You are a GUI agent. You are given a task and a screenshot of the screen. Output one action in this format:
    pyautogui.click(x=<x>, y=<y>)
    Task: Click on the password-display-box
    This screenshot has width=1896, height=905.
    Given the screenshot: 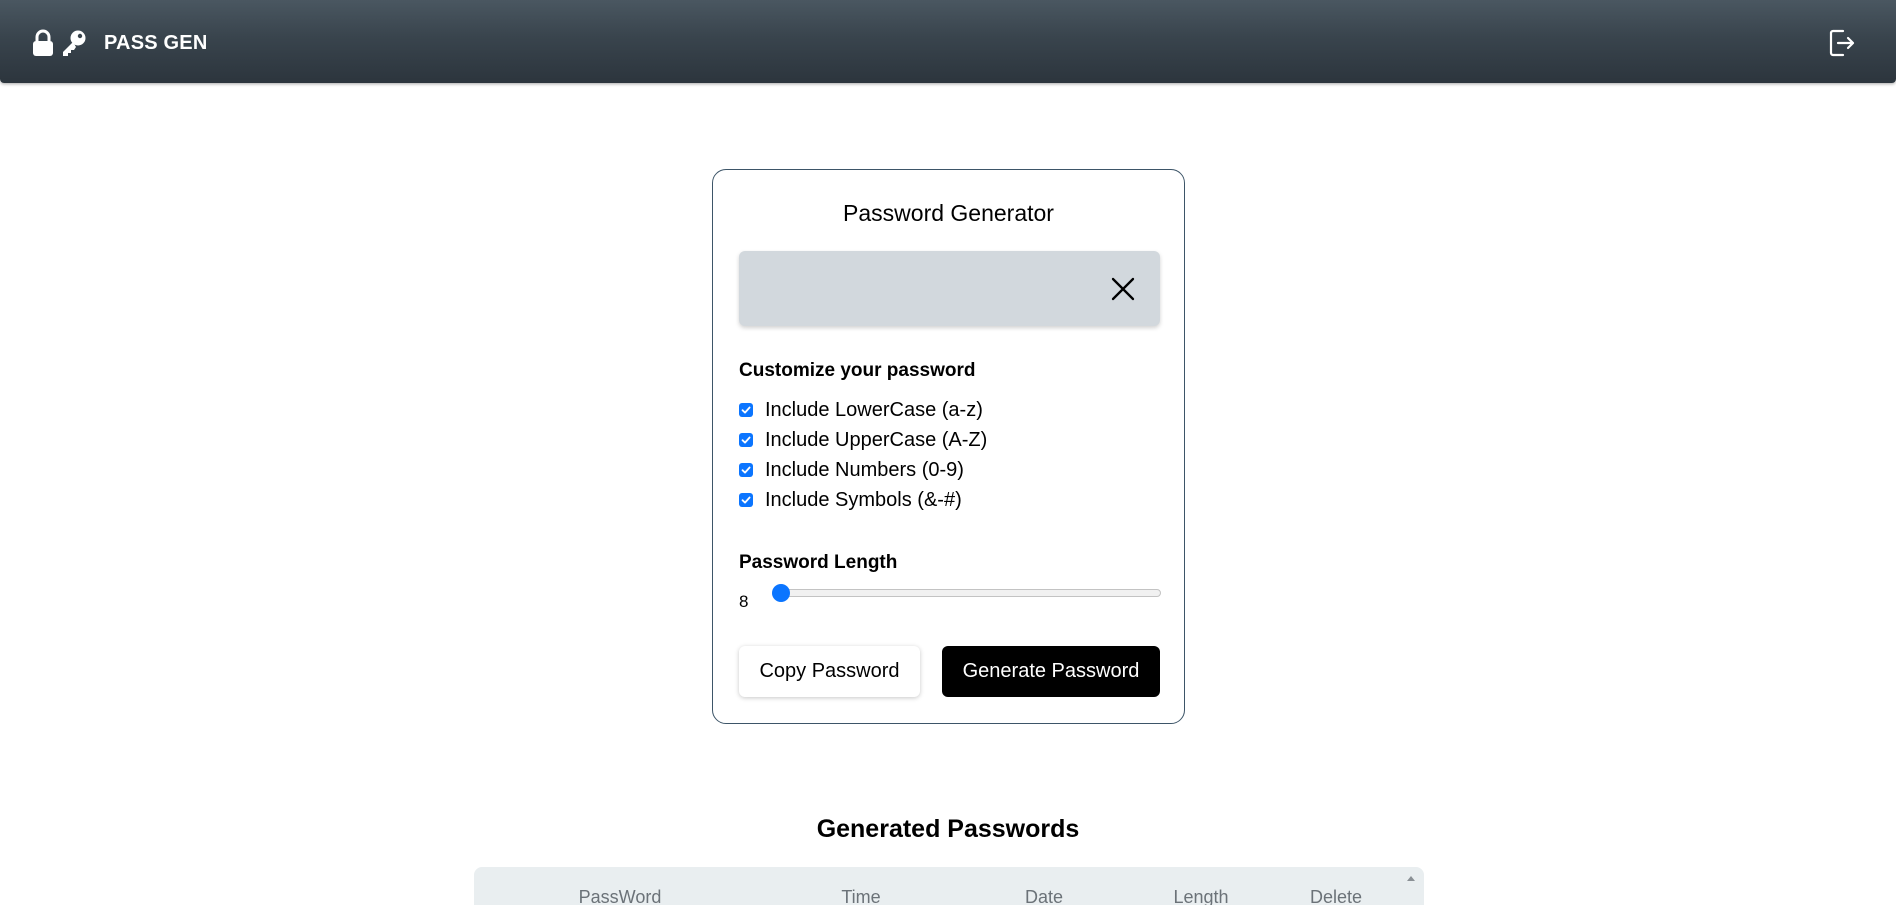 What is the action you would take?
    pyautogui.click(x=949, y=288)
    